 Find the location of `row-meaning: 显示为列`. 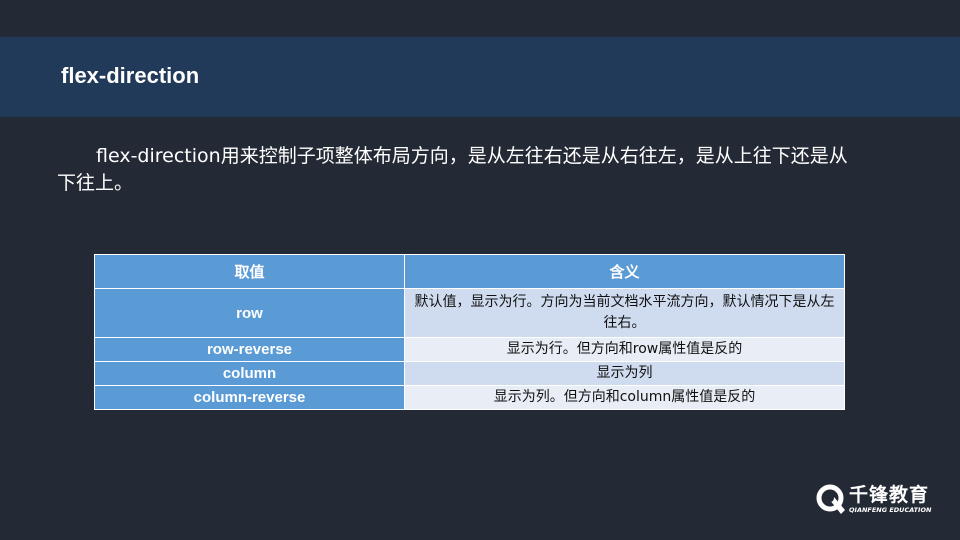

row-meaning: 显示为列 is located at coordinates (624, 373).